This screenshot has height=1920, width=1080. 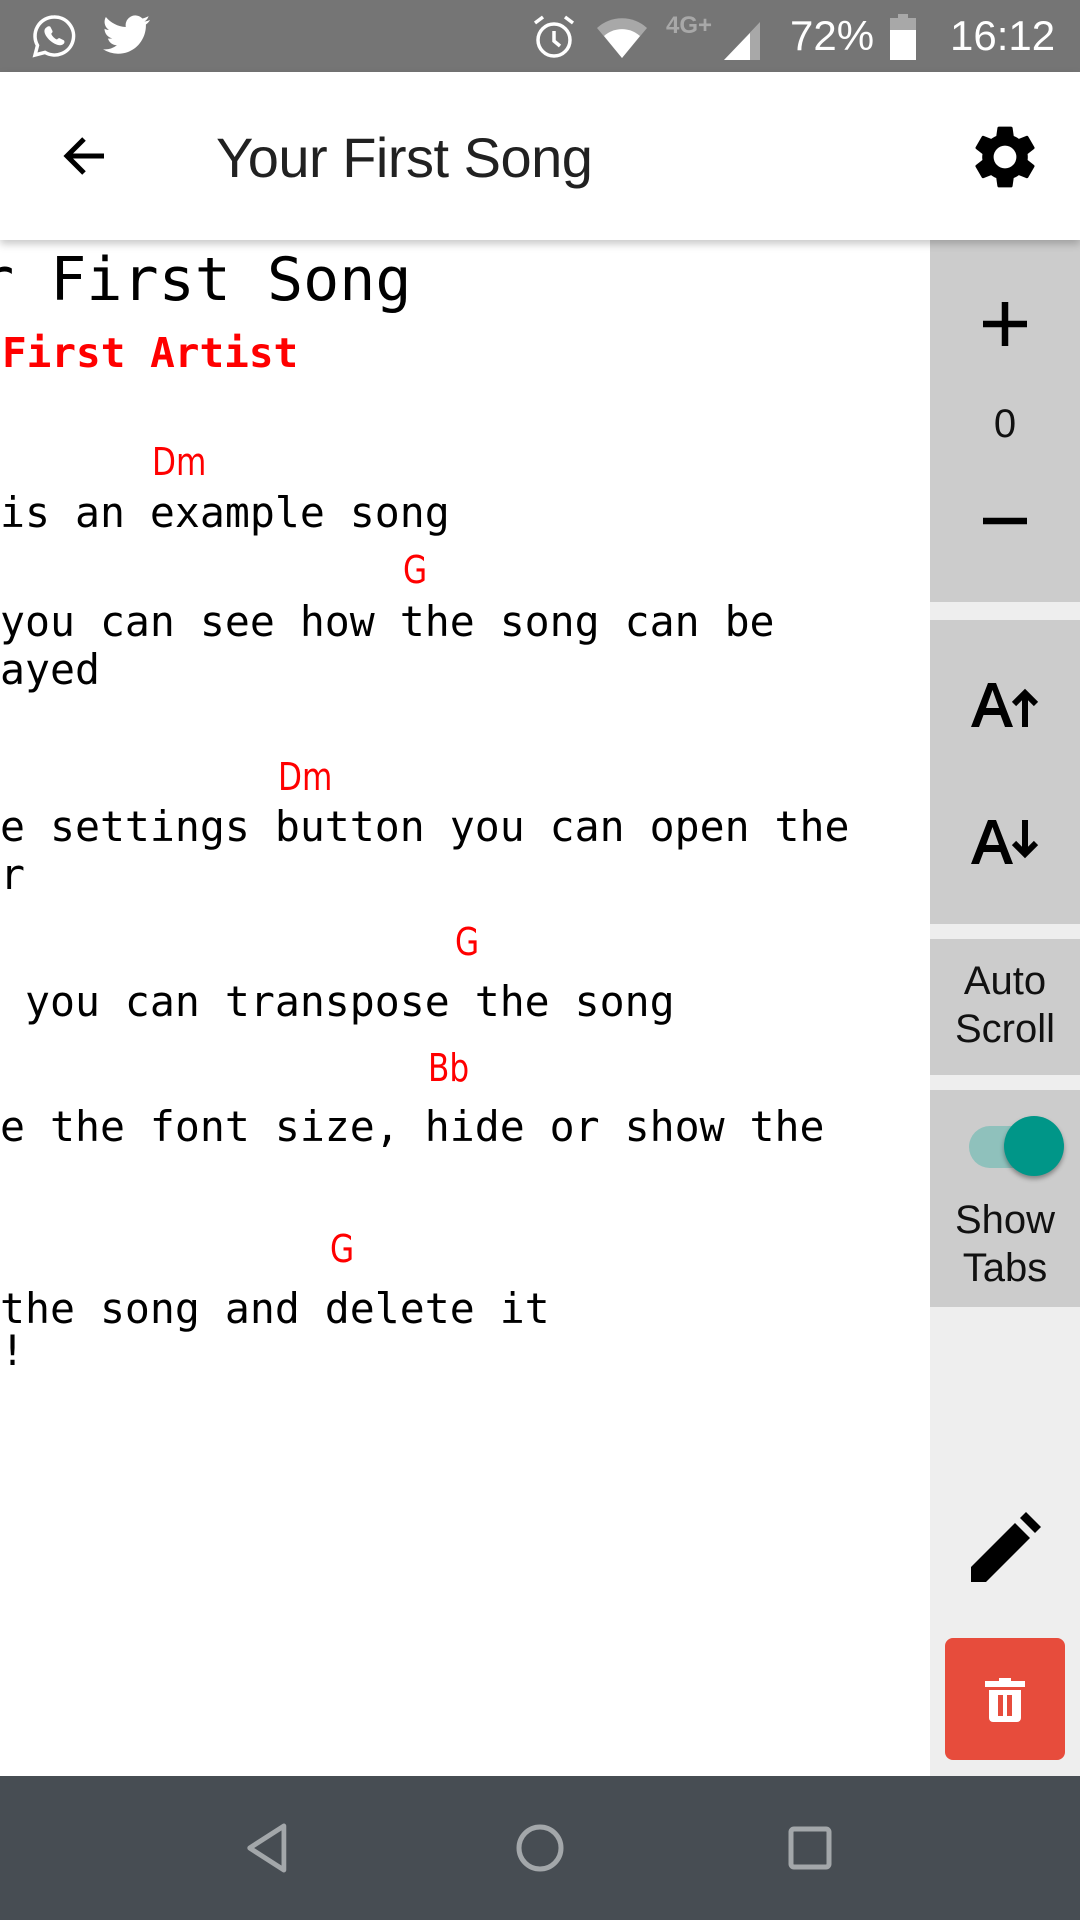 I want to click on navigation-bar, so click(x=540, y=1848).